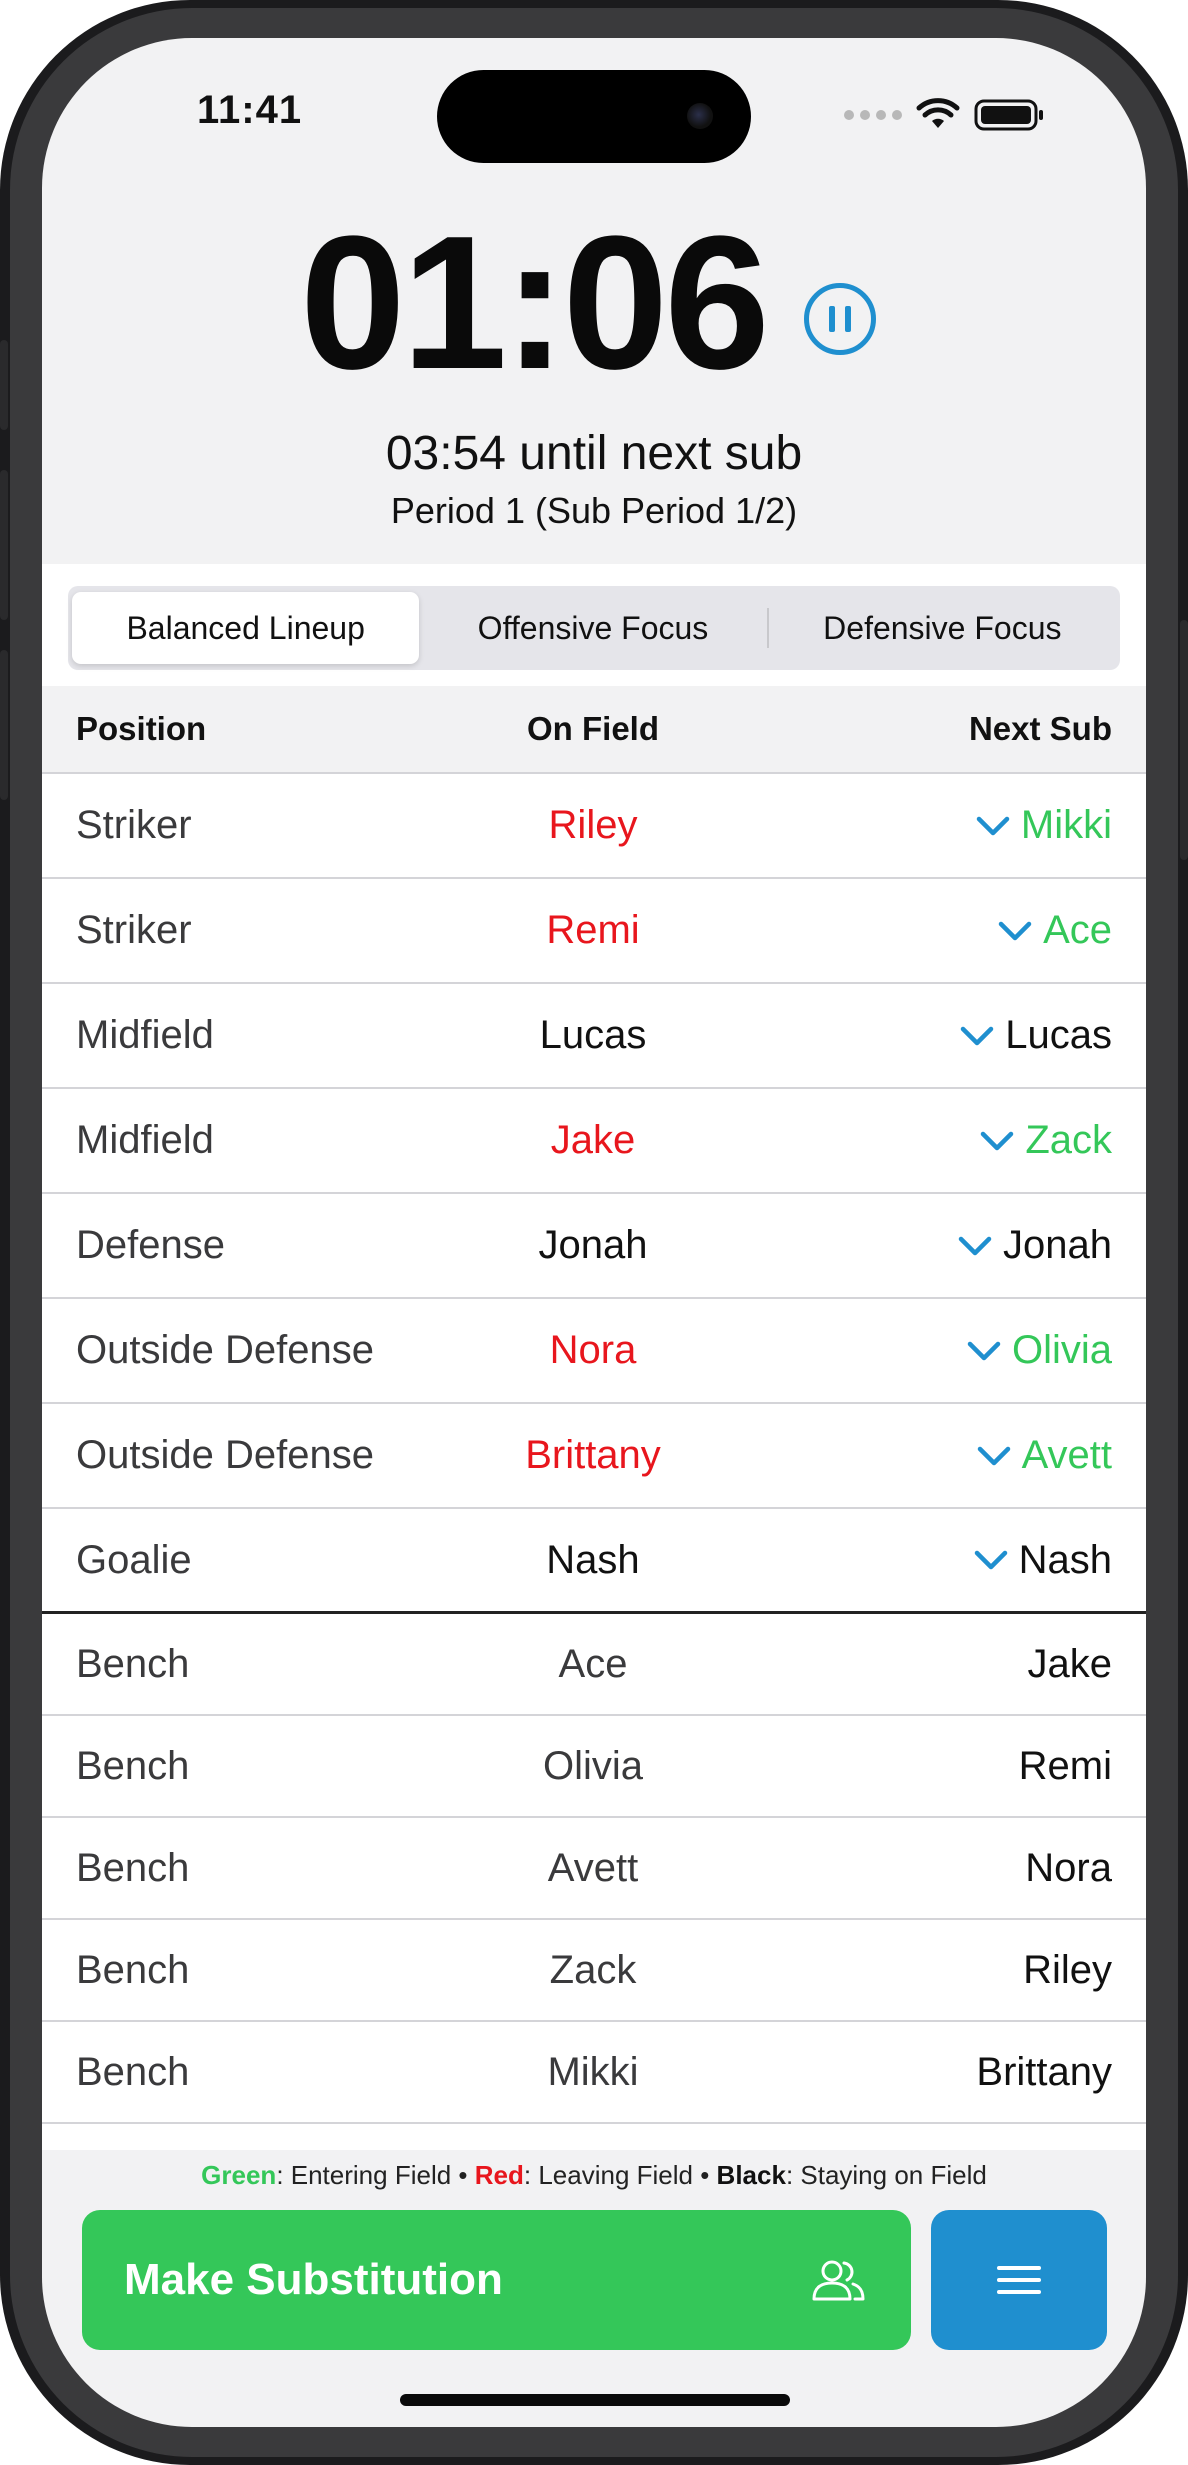 This screenshot has width=1188, height=2465. I want to click on tab-balanced-lineup: Balanced Lineup, so click(246, 628).